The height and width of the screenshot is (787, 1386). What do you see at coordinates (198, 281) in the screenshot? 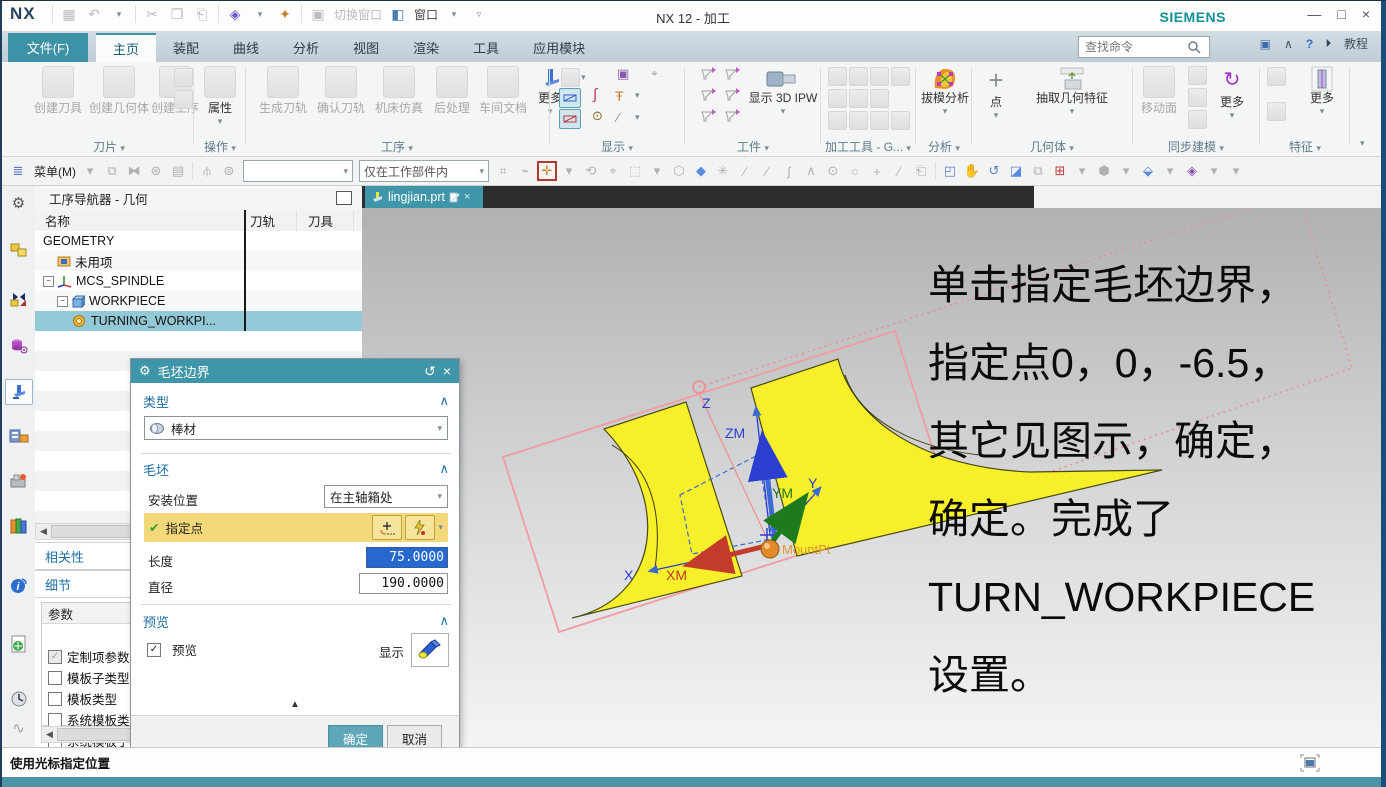
I see `tree-row-mcs-spindle: − MCS_SPINDLE` at bounding box center [198, 281].